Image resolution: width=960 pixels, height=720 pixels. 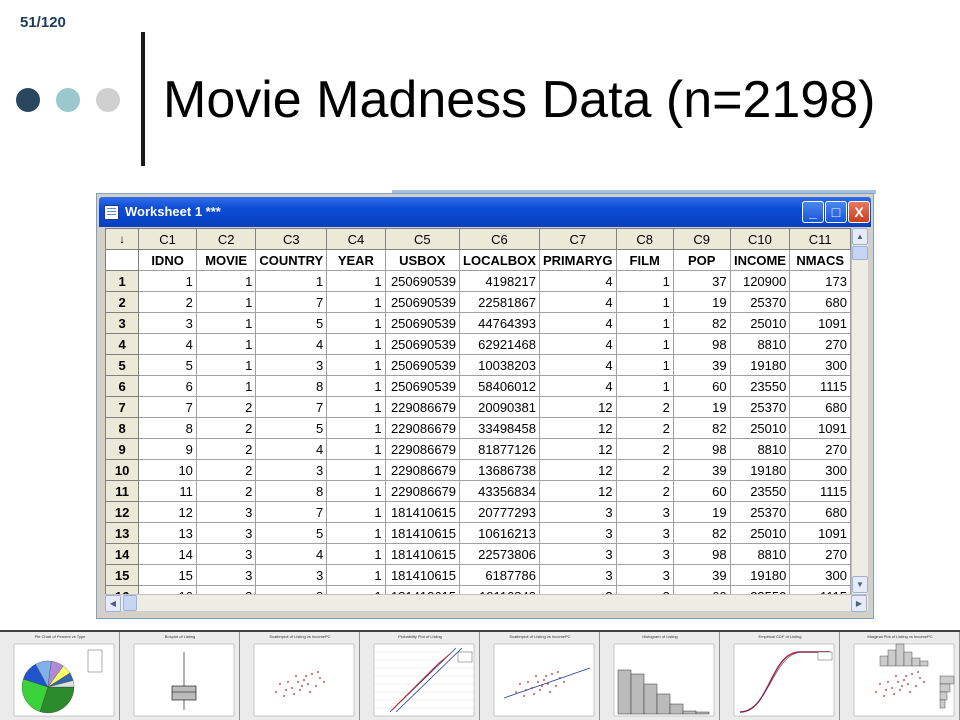 I want to click on table-row: 10 10 2 3 1 229086679 13686738 12 2 39 19180 300, so click(x=478, y=470).